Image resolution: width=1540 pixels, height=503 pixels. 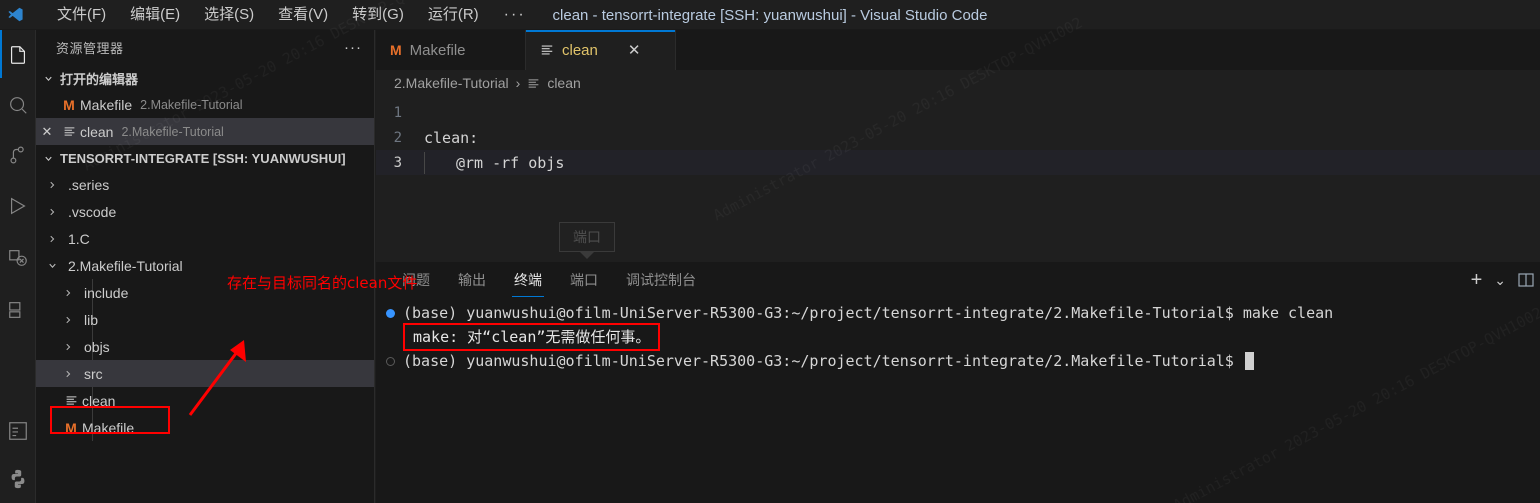 What do you see at coordinates (97, 346) in the screenshot?
I see `tree-item-label: objs` at bounding box center [97, 346].